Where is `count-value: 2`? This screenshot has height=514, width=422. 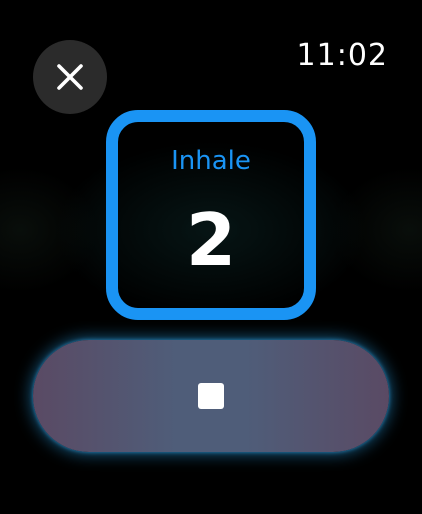 count-value: 2 is located at coordinates (211, 240).